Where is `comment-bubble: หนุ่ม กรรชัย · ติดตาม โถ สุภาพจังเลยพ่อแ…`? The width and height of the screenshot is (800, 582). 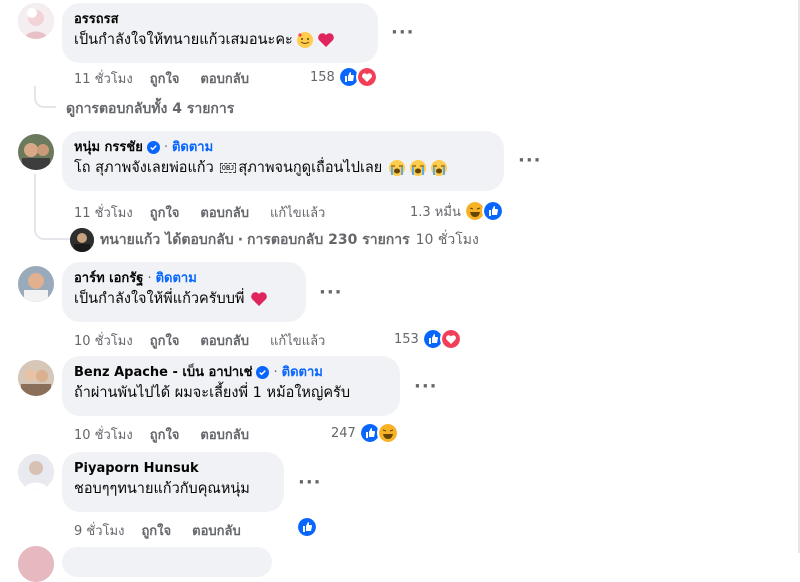
comment-bubble: หนุ่ม กรรชัย · ติดตาม โถ สุภาพจังเลยพ่อแ… is located at coordinates (283, 161).